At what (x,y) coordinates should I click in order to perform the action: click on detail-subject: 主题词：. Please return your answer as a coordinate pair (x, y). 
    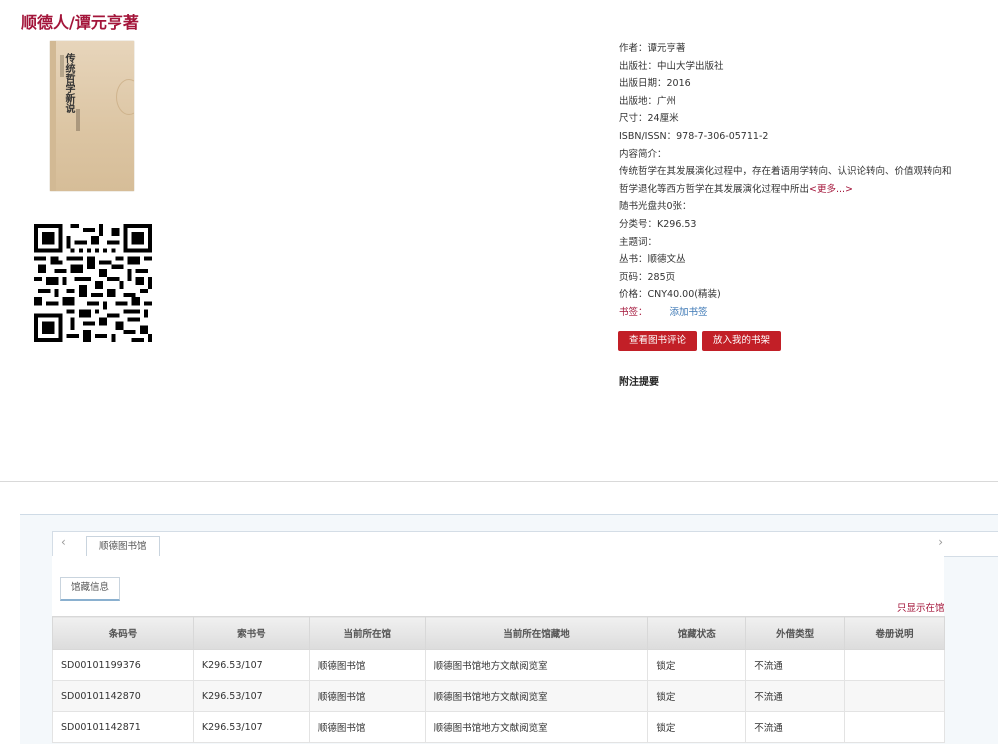
    Looking at the image, I should click on (638, 242).